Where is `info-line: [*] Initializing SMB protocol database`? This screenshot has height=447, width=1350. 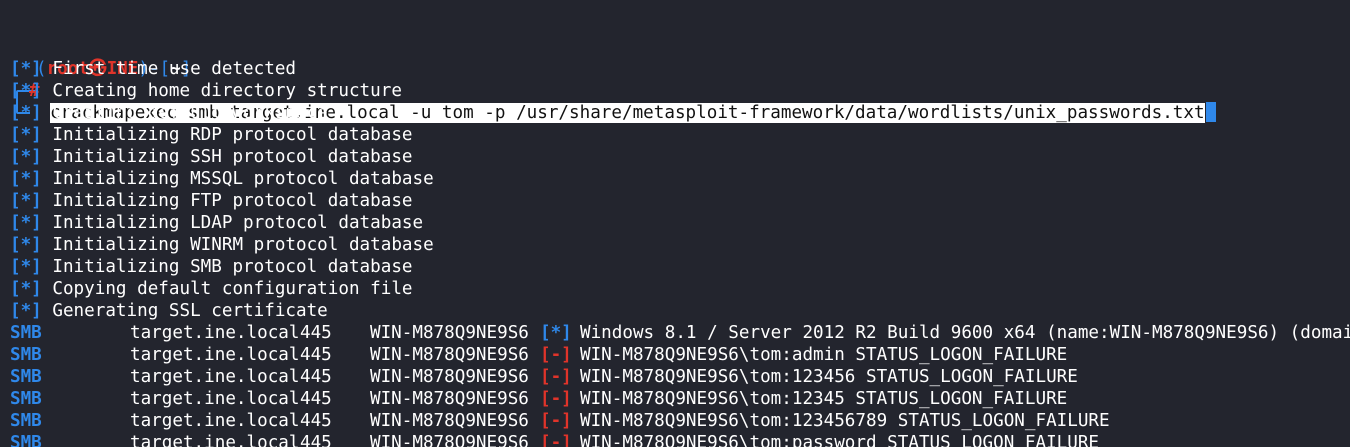
info-line: [*] Initializing SMB protocol database is located at coordinates (675, 267).